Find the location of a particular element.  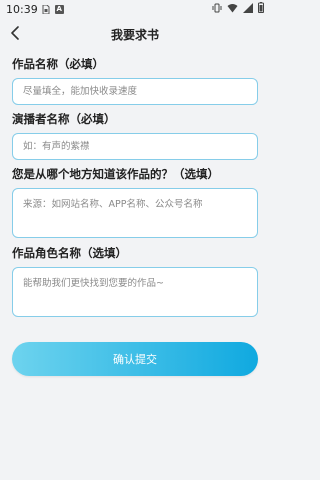

work-name-label: 作品名称（必填） is located at coordinates (58, 64).